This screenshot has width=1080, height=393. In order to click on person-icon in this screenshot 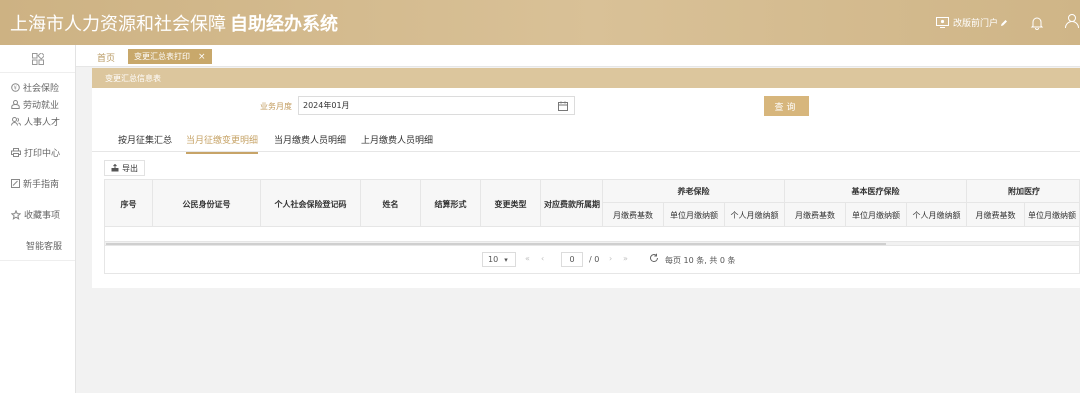, I will do `click(15, 104)`.